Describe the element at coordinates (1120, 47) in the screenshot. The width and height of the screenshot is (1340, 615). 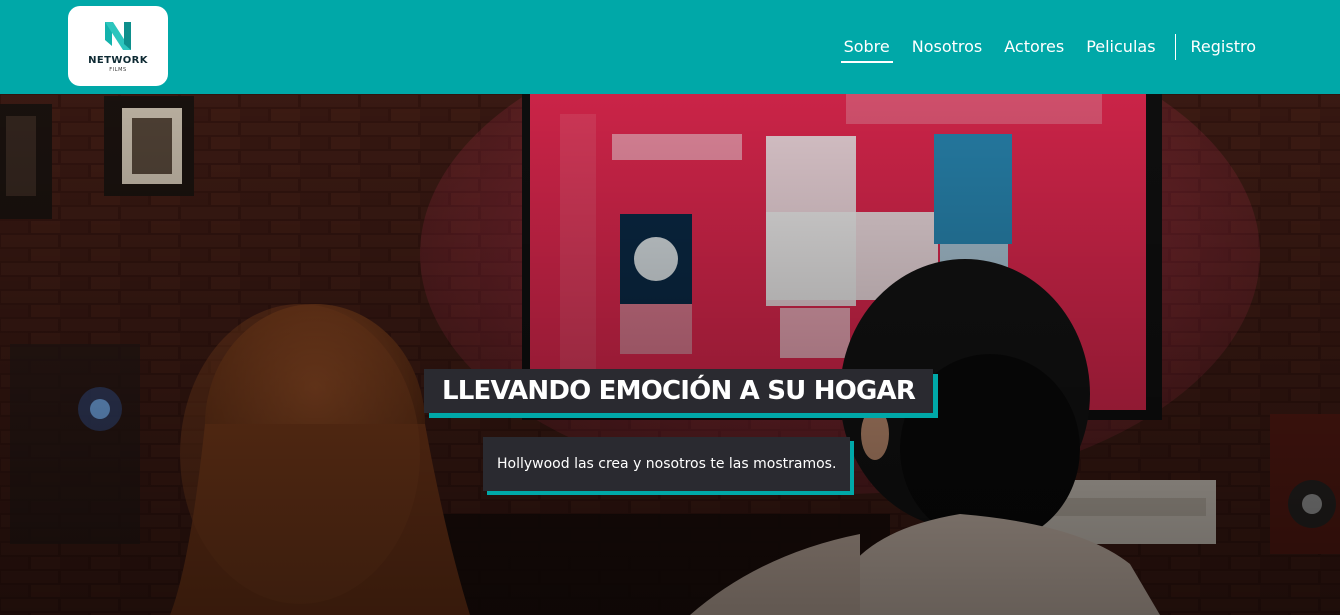
I see `nav-link-peliculas: Peliculas` at that location.